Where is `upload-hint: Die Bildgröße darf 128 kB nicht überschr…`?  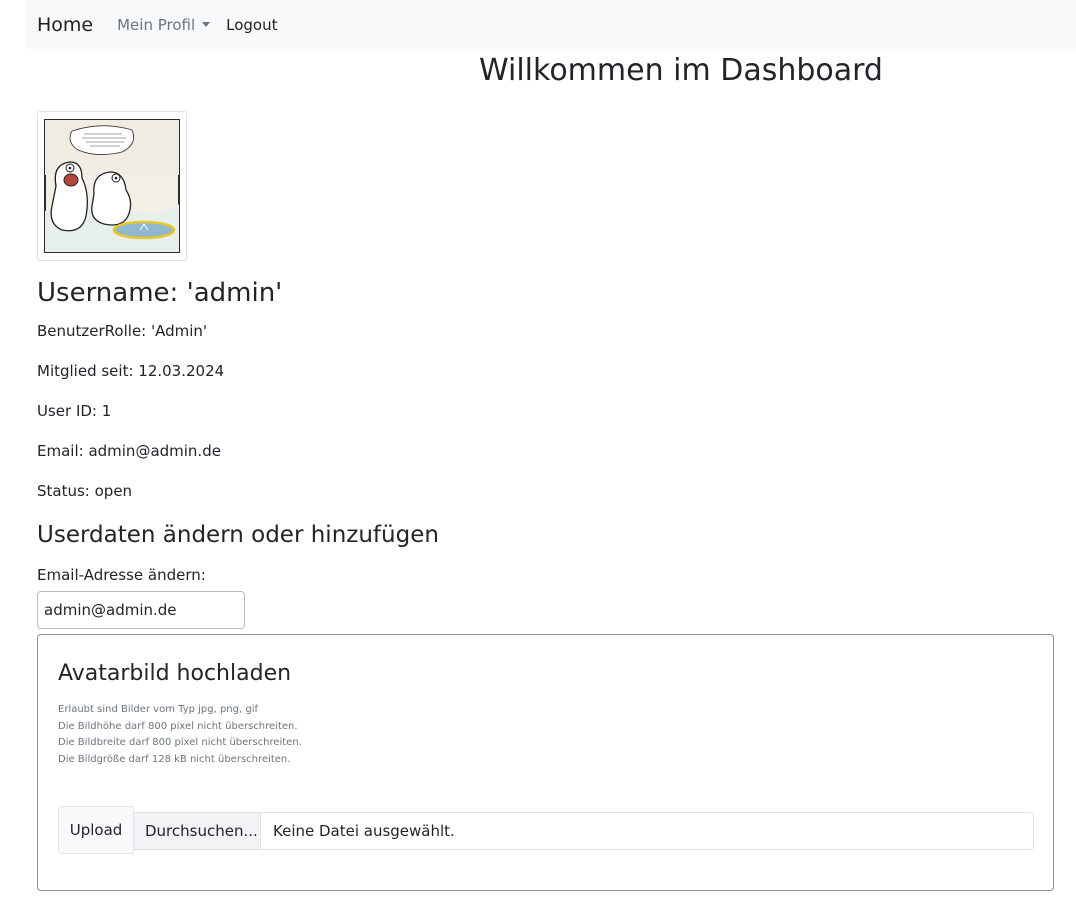 upload-hint: Die Bildgröße darf 128 kB nicht überschr… is located at coordinates (174, 759).